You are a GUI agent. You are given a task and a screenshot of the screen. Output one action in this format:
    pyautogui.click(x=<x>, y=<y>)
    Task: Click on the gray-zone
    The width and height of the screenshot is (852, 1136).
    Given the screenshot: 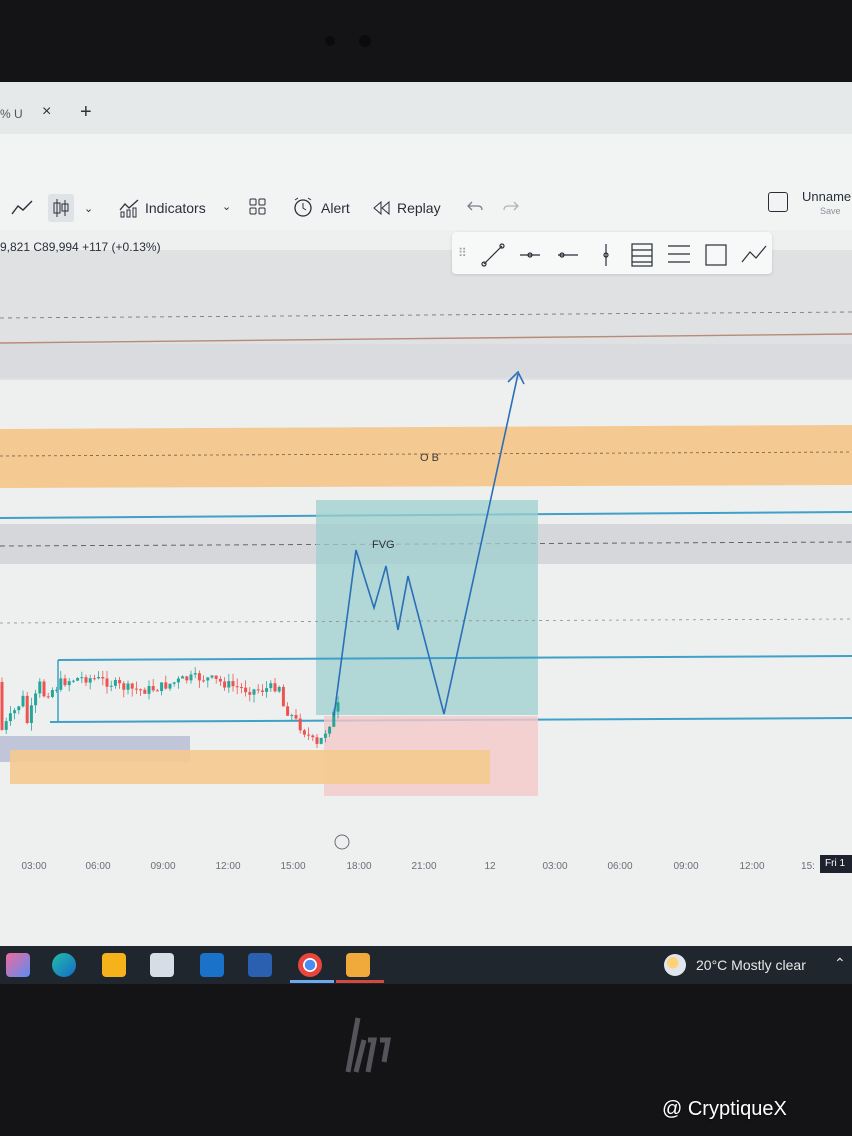 What is the action you would take?
    pyautogui.click(x=426, y=361)
    